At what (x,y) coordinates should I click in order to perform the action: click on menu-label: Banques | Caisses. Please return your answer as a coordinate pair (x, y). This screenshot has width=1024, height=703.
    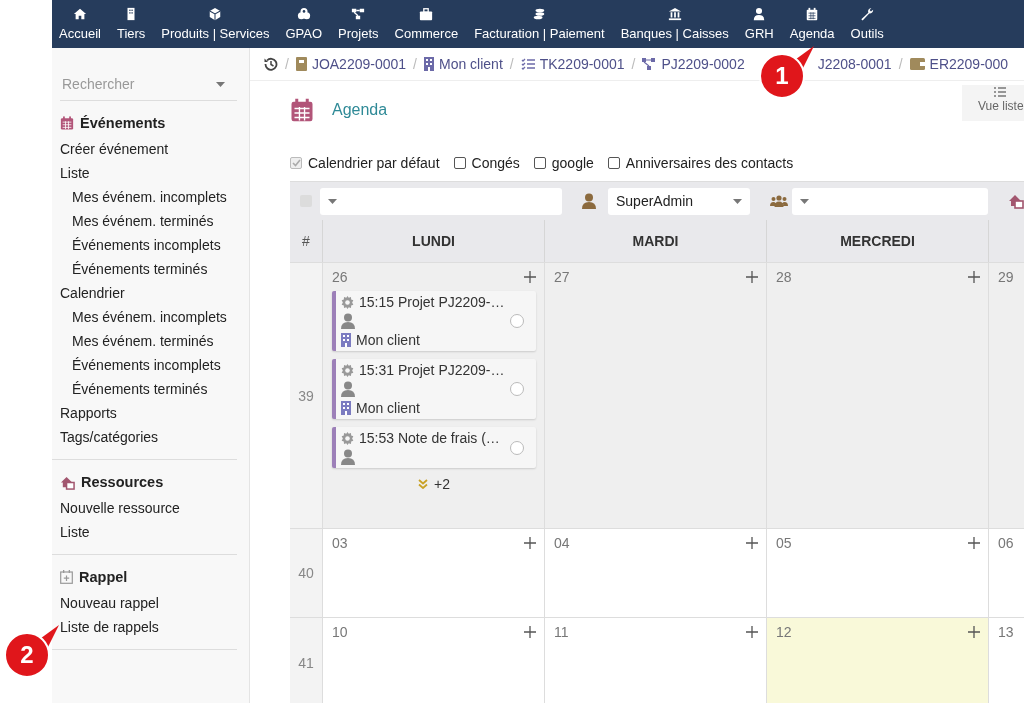
    Looking at the image, I should click on (674, 33).